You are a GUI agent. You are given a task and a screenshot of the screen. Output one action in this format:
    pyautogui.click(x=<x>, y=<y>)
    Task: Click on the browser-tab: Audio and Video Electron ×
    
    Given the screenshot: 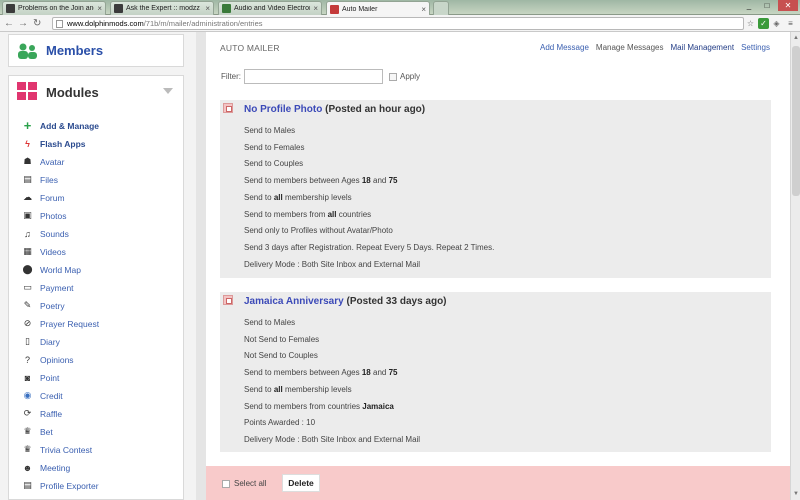 What is the action you would take?
    pyautogui.click(x=270, y=8)
    